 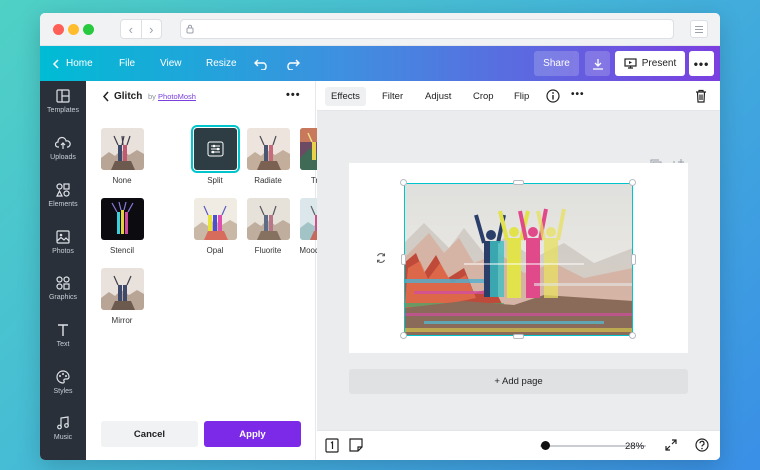 I want to click on cloud-upload-icon, so click(x=63, y=142).